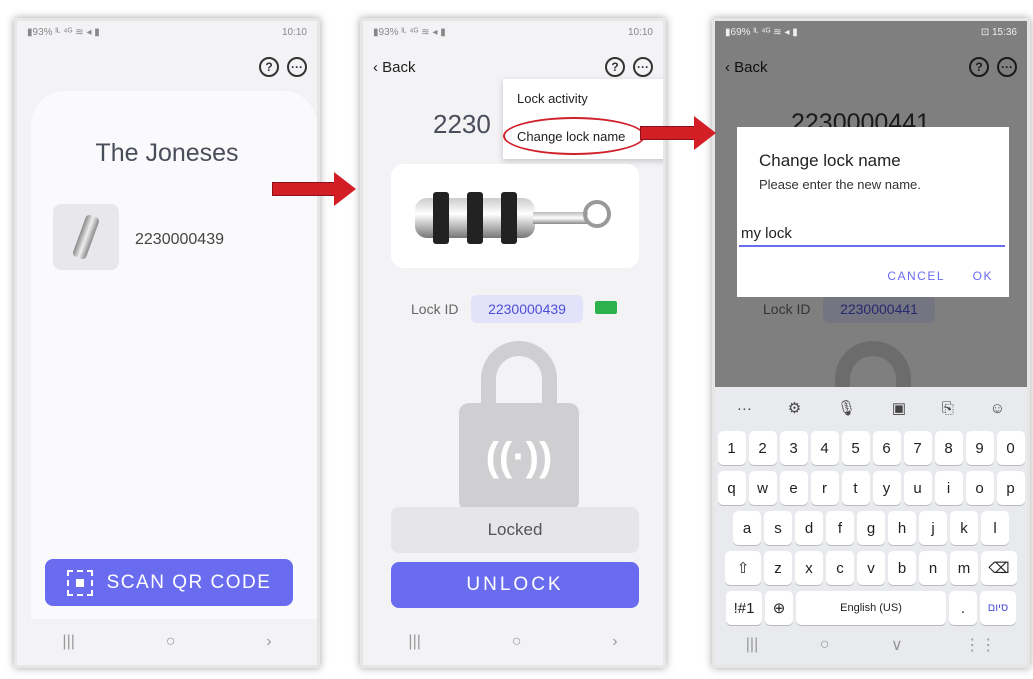  What do you see at coordinates (744, 408) in the screenshot?
I see `keyboard-more-icon: ···` at bounding box center [744, 408].